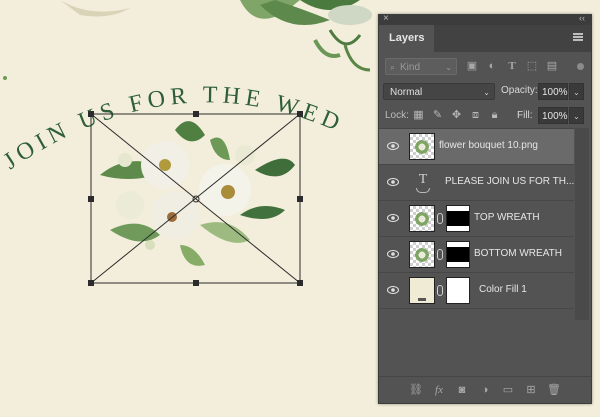 This screenshot has width=600, height=417. What do you see at coordinates (485, 19) in the screenshot?
I see `panel-header-strip: × ‹‹` at bounding box center [485, 19].